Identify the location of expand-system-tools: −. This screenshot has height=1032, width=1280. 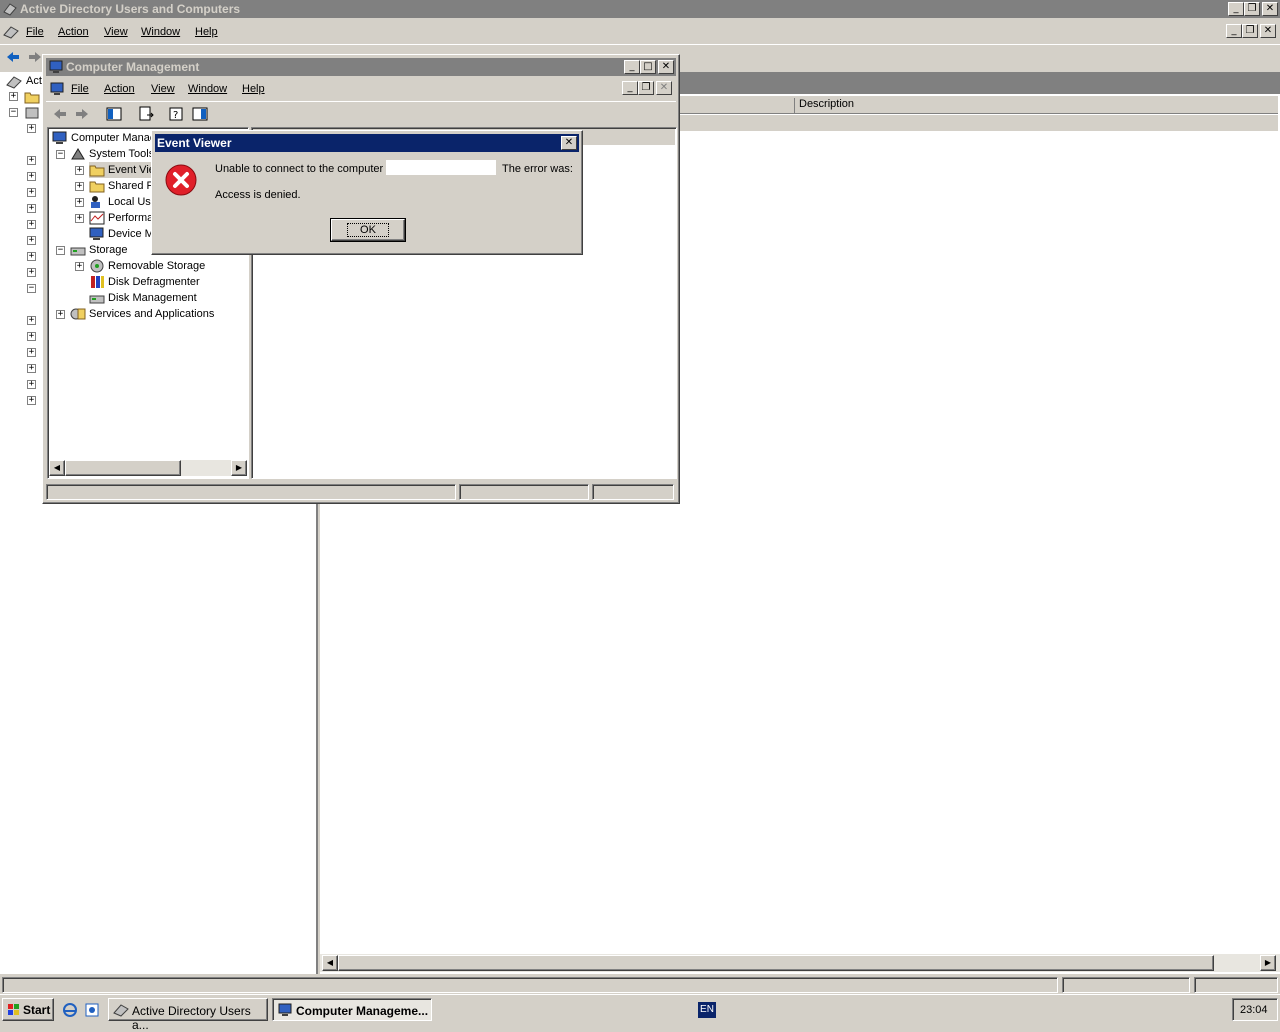
(60, 154).